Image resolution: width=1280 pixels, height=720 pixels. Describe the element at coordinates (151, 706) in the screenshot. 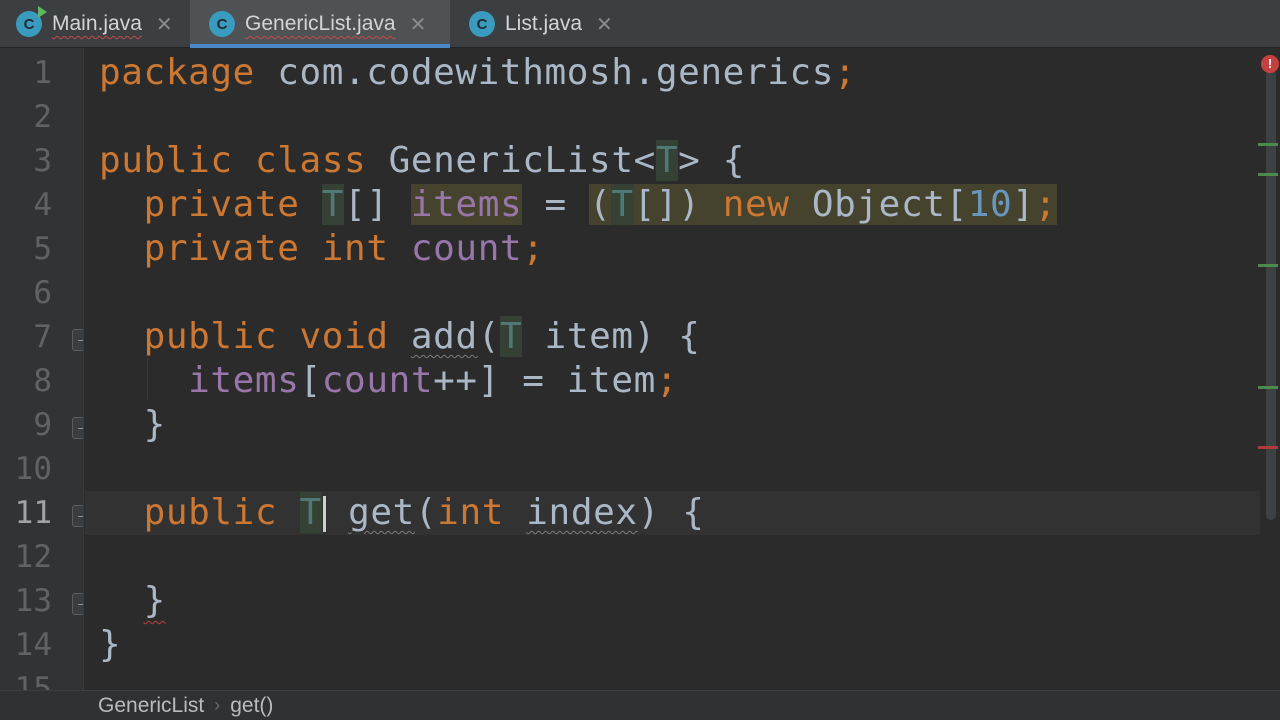

I see `breadcrumb-class: GenericList` at that location.